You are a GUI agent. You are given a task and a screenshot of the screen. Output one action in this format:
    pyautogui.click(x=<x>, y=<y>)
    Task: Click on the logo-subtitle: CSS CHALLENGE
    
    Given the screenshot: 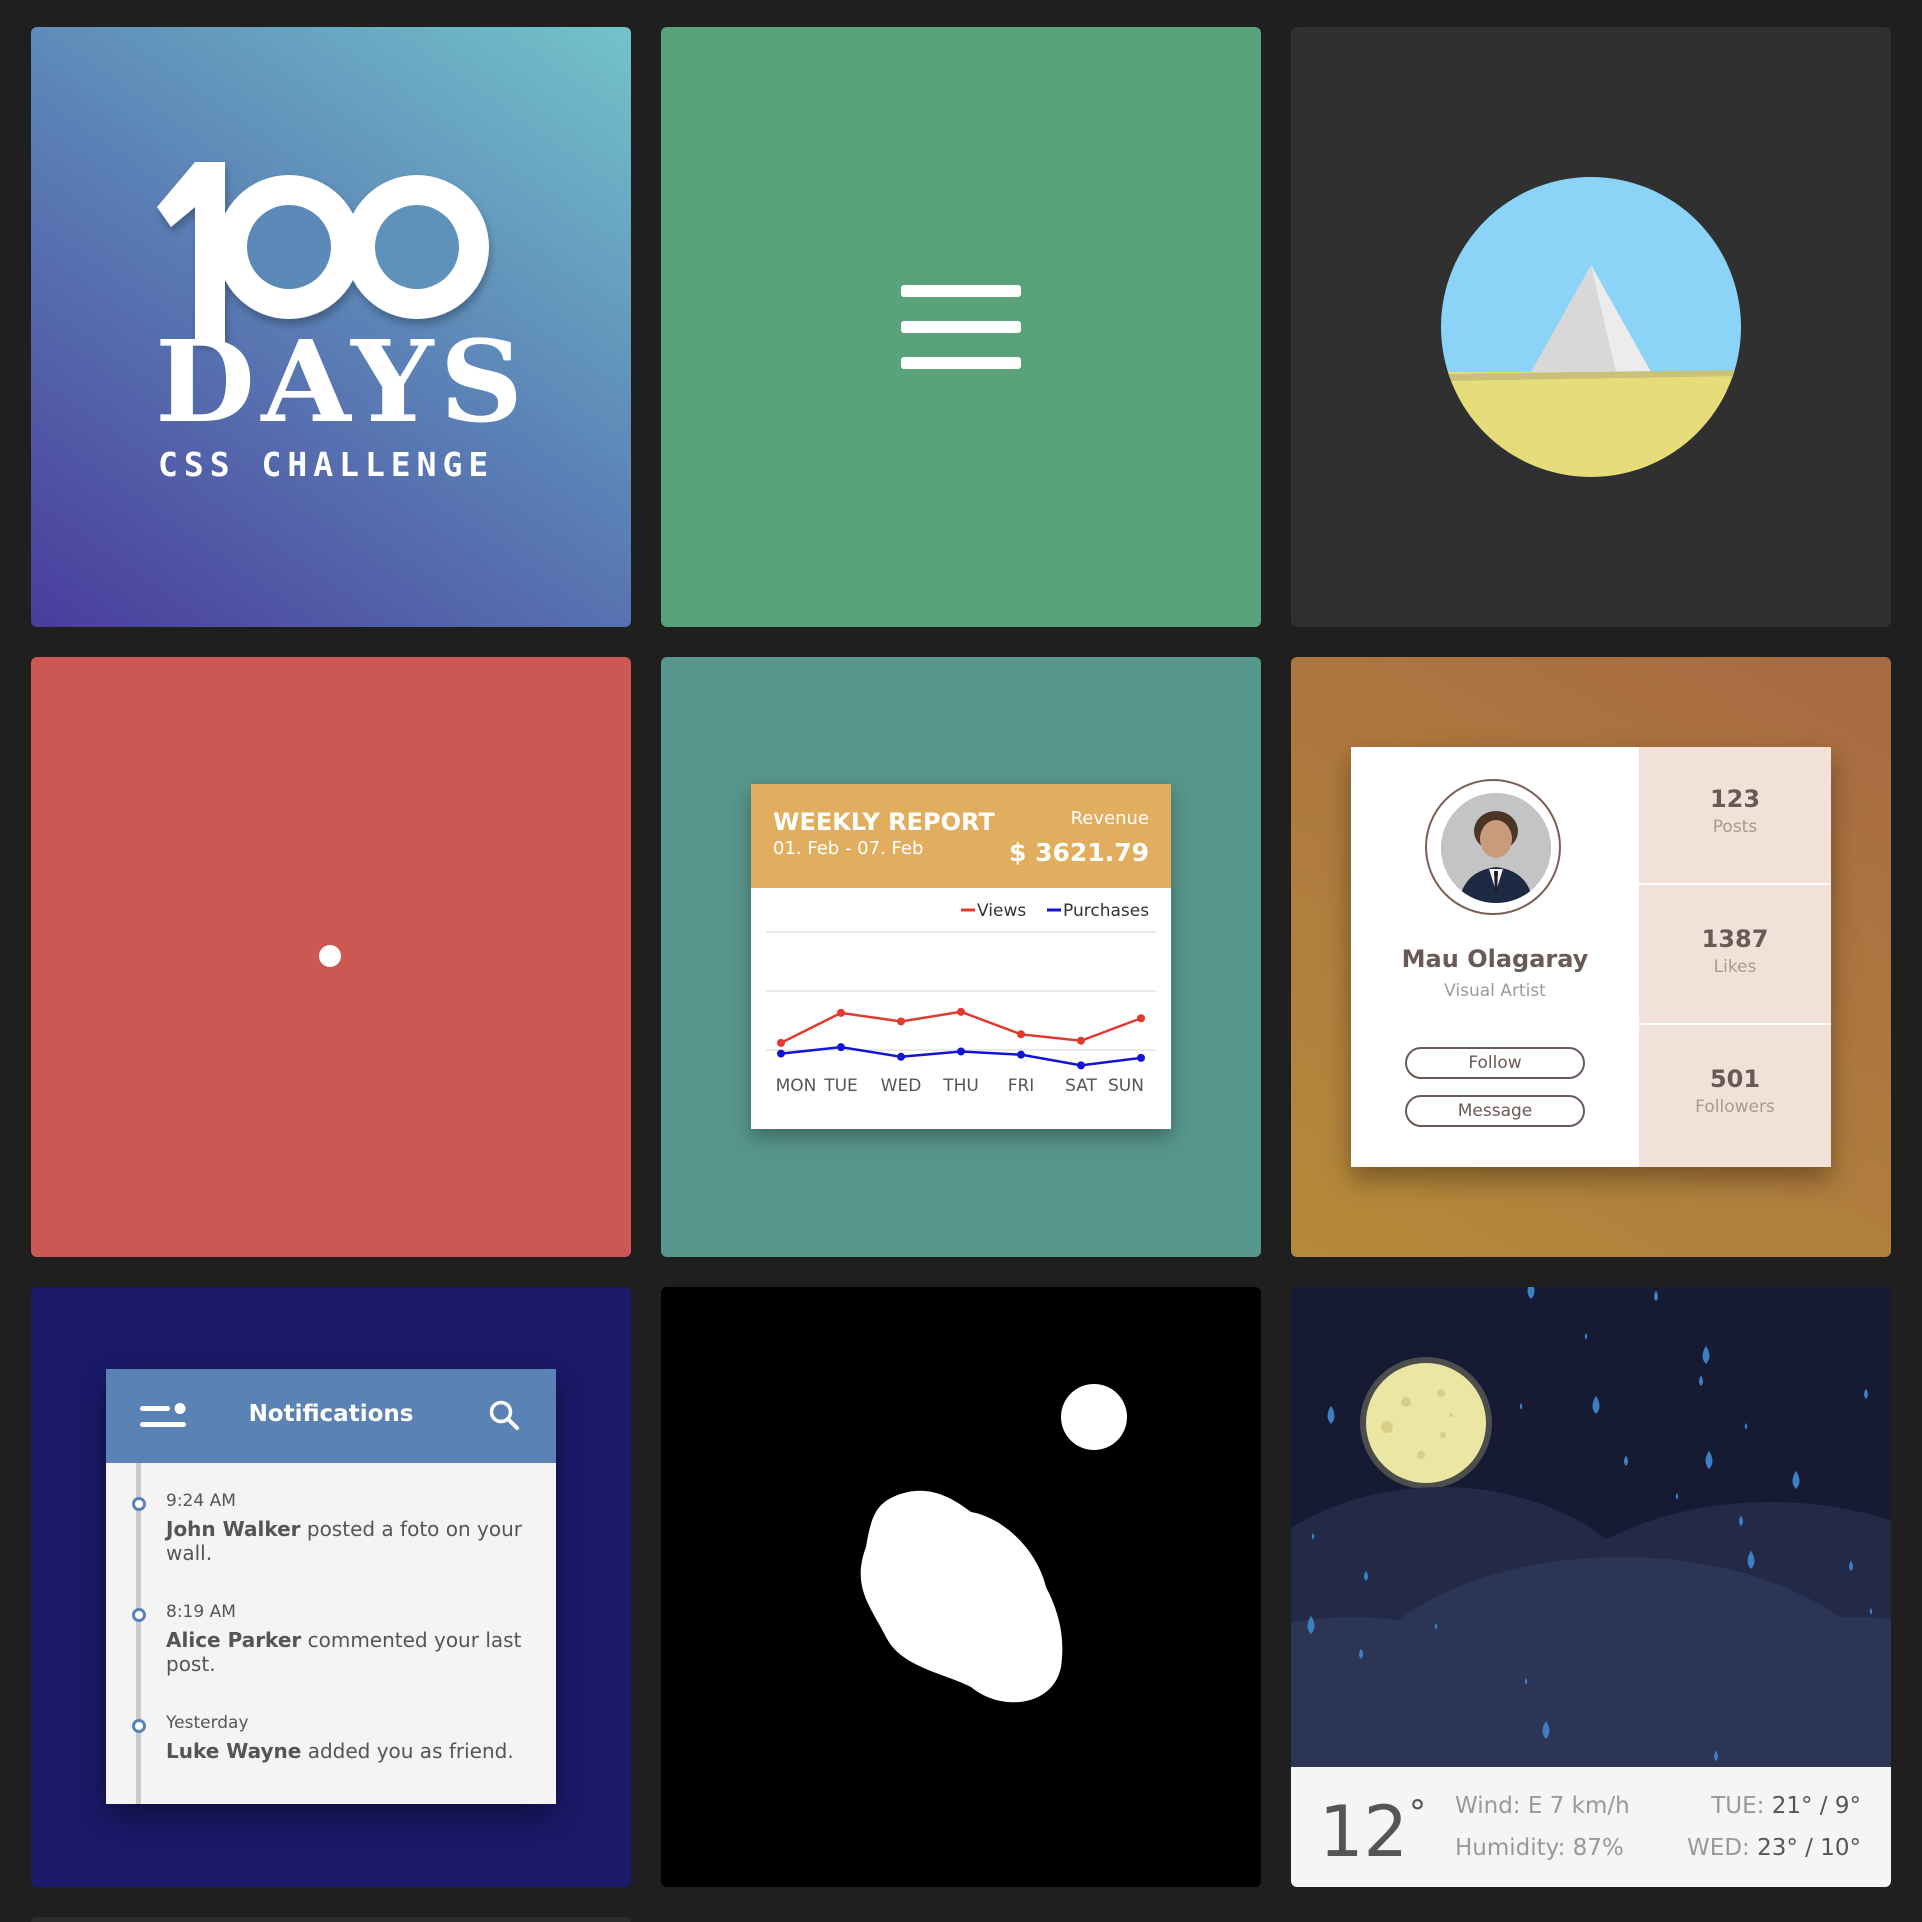 What is the action you would take?
    pyautogui.click(x=326, y=464)
    